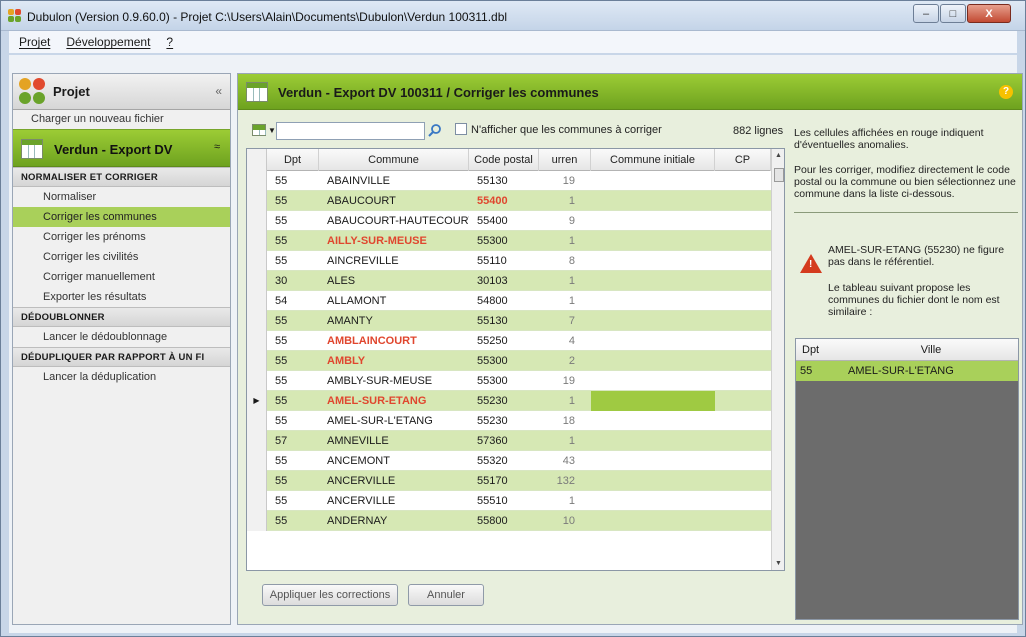 The image size is (1026, 637). I want to click on cell-occurrences: 43, so click(565, 461).